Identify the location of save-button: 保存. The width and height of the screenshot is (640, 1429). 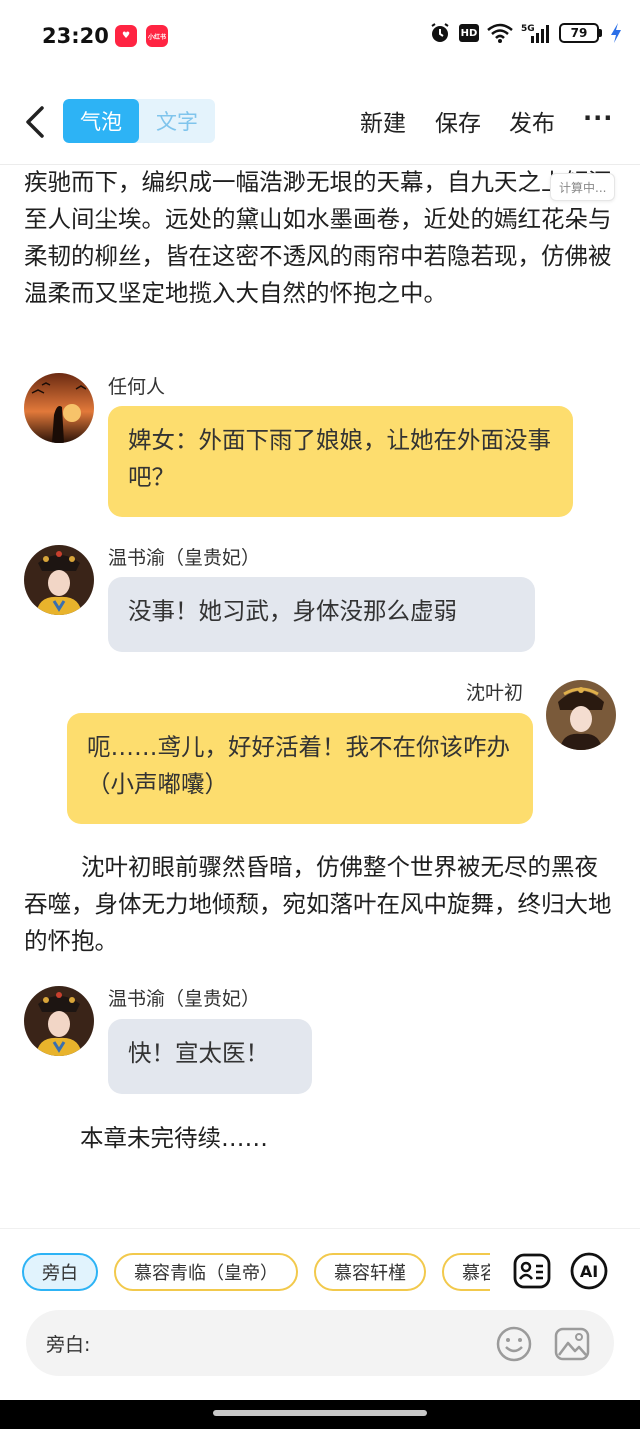
(458, 121).